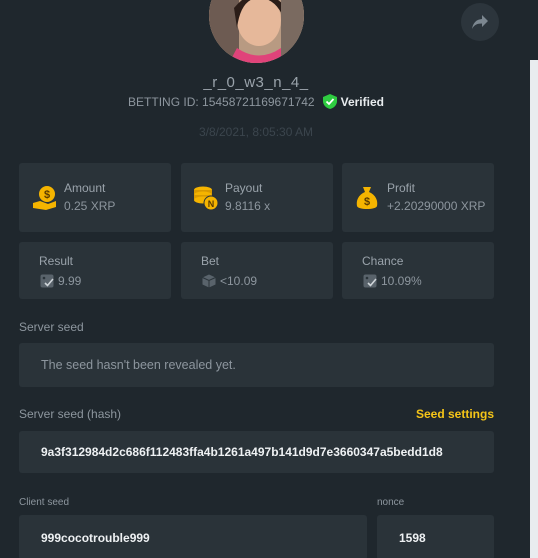 This screenshot has width=538, height=558. I want to click on nonce-label: nonce, so click(391, 502).